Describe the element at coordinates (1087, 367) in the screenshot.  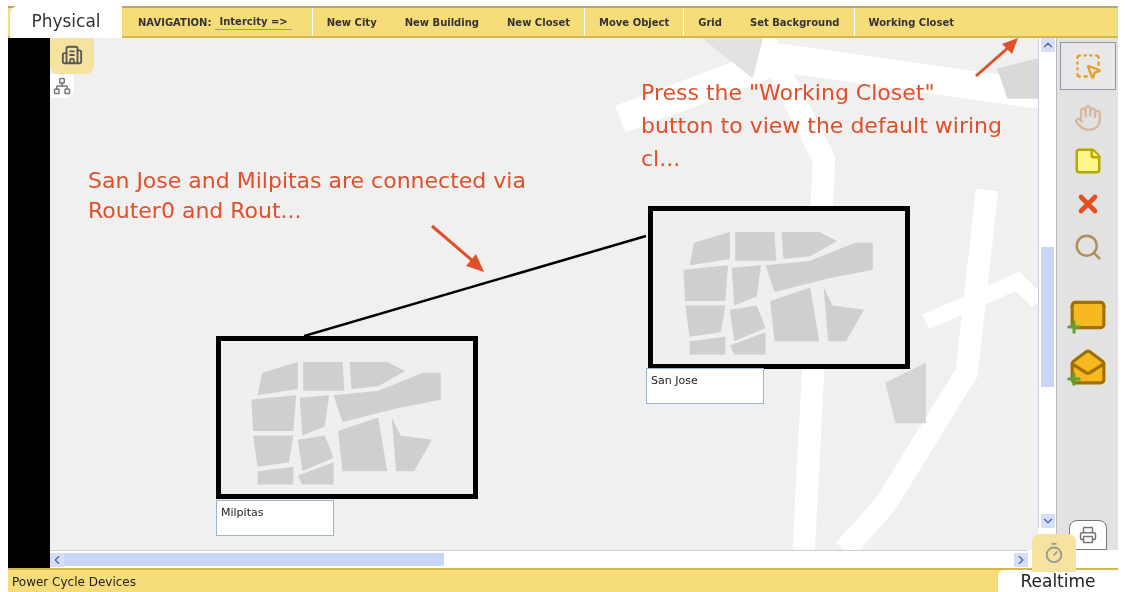
I see `open-envelope-plus-icon` at that location.